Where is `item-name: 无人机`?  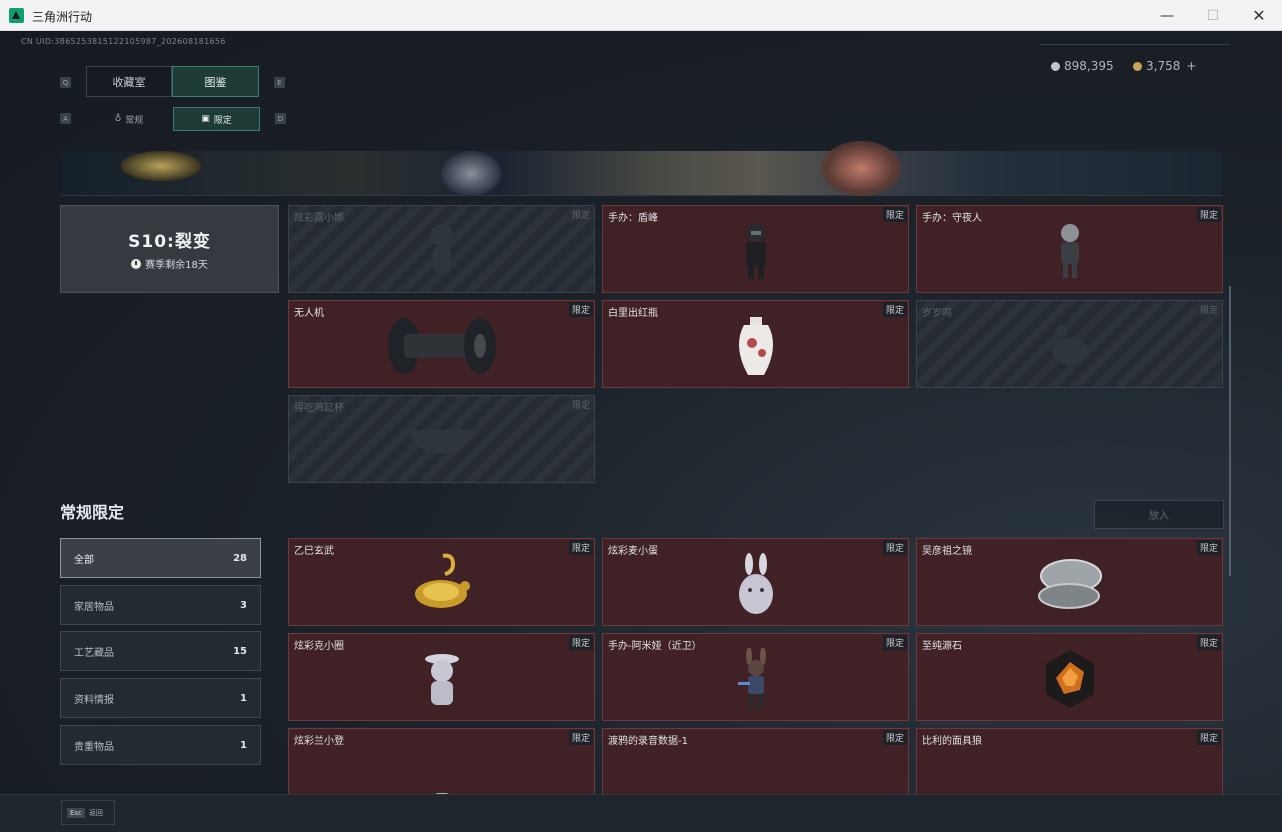 item-name: 无人机 is located at coordinates (309, 313).